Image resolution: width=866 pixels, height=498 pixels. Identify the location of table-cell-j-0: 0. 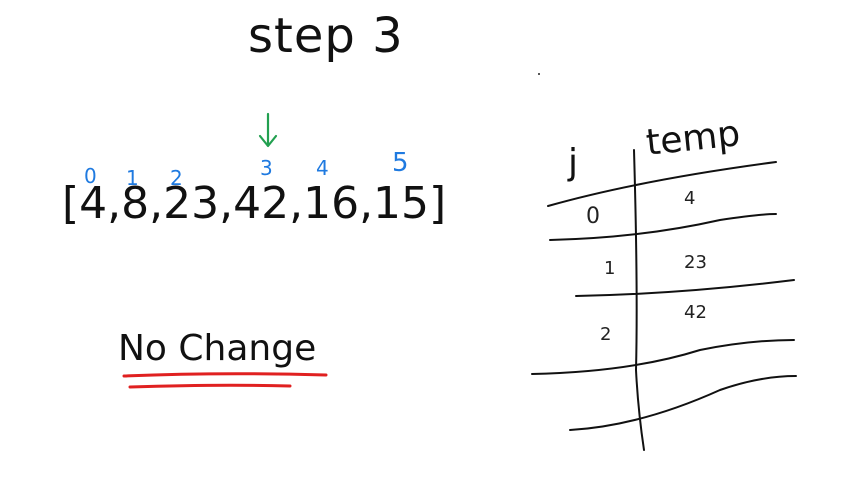
(593, 216).